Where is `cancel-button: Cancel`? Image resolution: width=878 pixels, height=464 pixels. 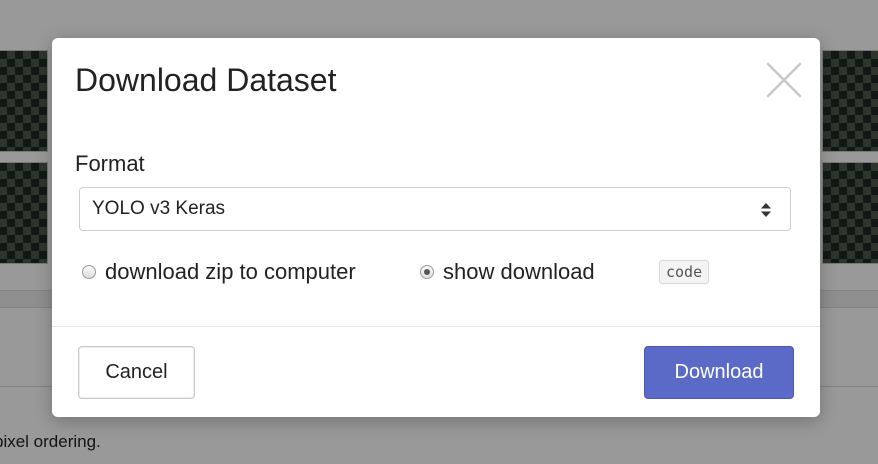
cancel-button: Cancel is located at coordinates (136, 372).